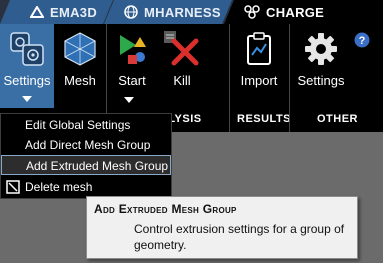 Image resolution: width=383 pixels, height=263 pixels. What do you see at coordinates (131, 12) in the screenshot?
I see `globe-icon` at bounding box center [131, 12].